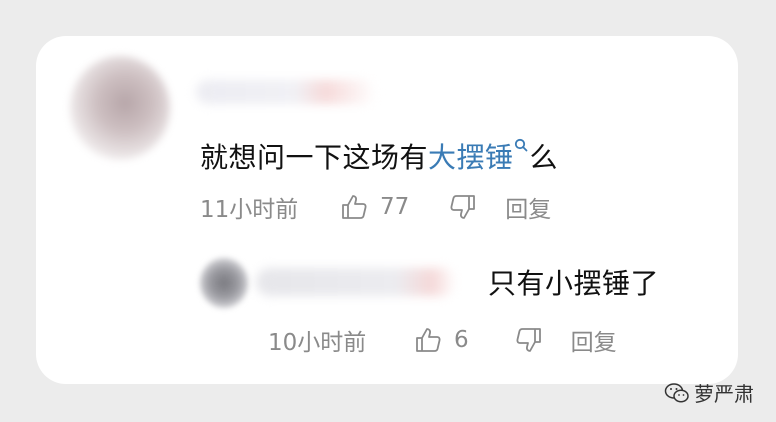  Describe the element at coordinates (544, 157) in the screenshot. I see `comment-text-after: 么` at that location.